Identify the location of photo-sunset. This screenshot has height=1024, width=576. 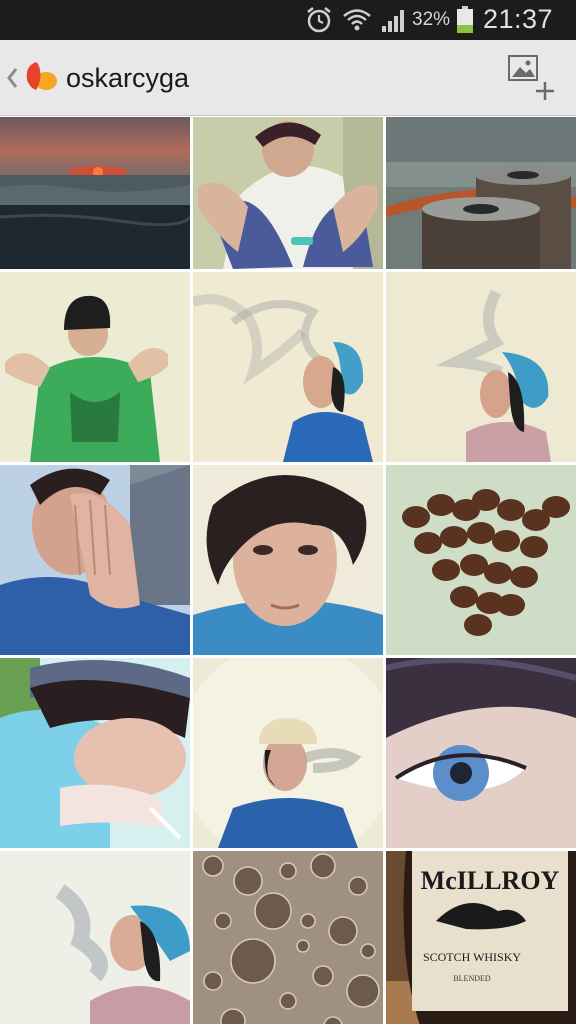
(95, 193).